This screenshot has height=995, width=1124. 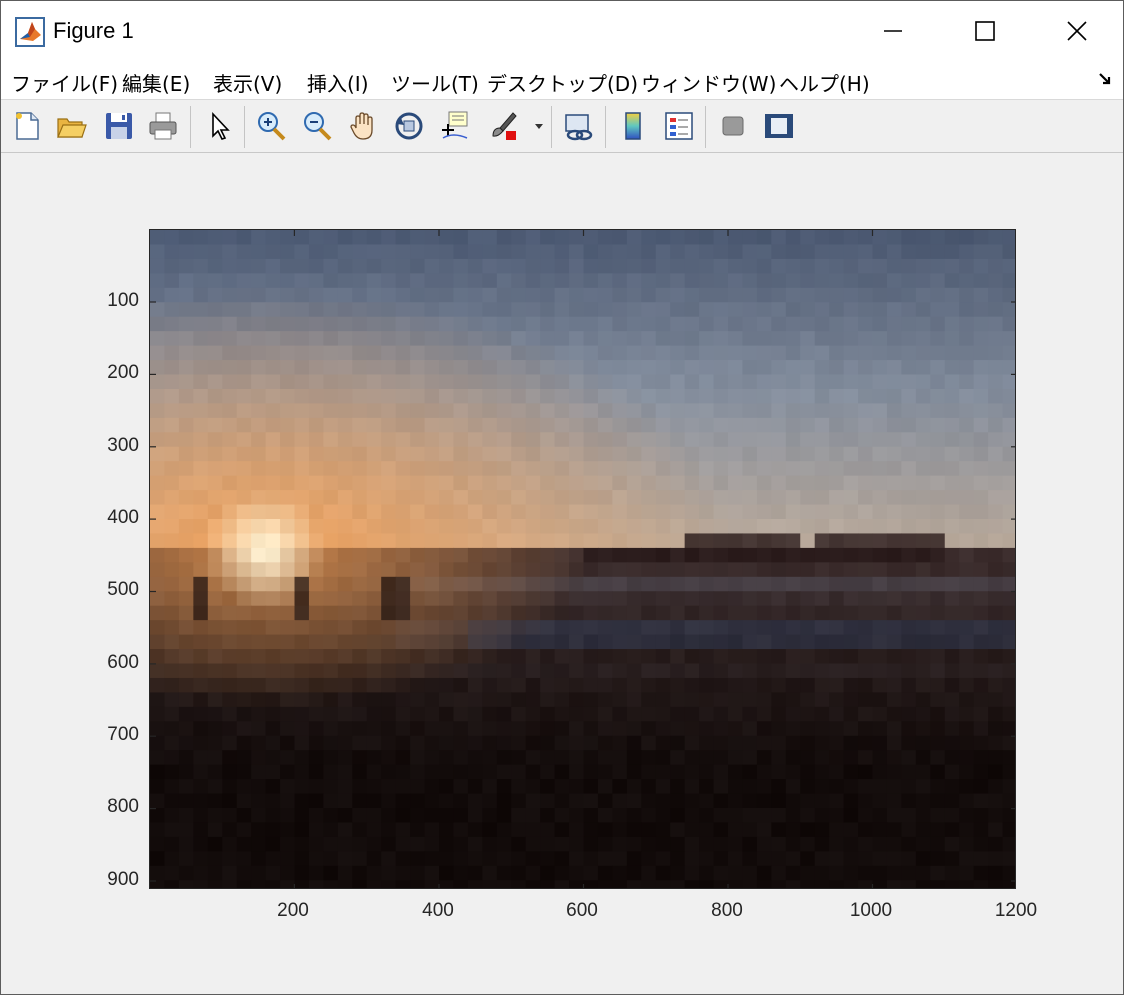 I want to click on zoom-in-icon, so click(x=271, y=126).